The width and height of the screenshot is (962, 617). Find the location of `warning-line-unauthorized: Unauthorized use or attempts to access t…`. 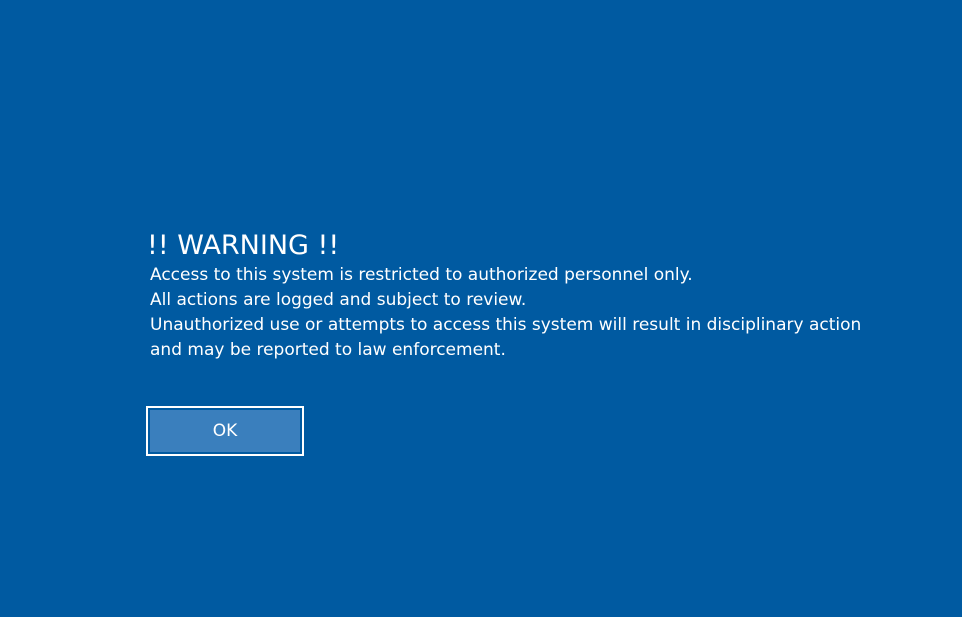

warning-line-unauthorized: Unauthorized use or attempts to access t… is located at coordinates (506, 325).